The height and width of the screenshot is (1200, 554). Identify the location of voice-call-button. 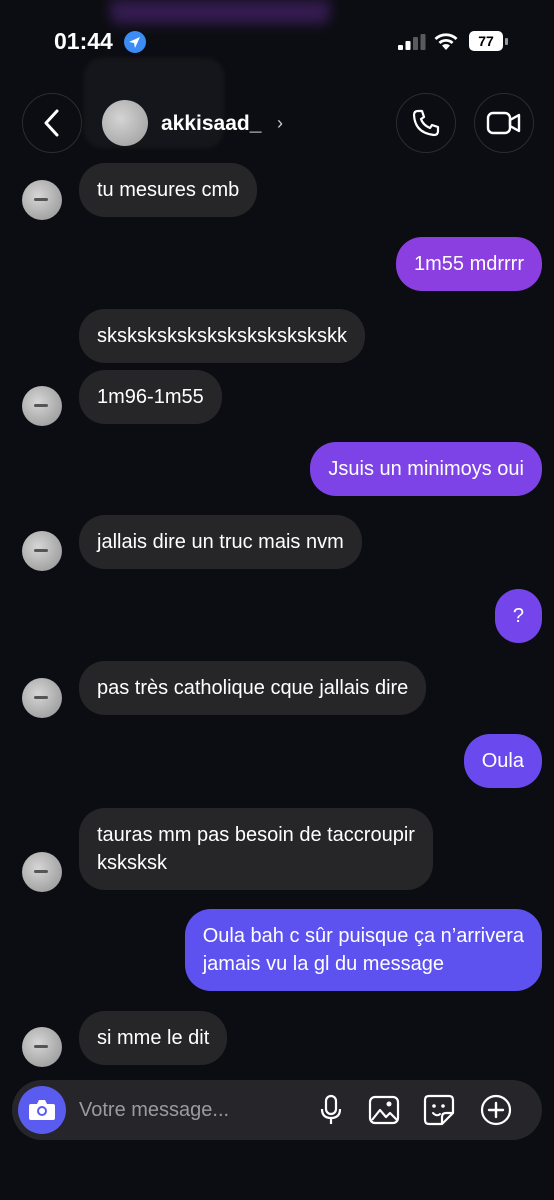
(426, 123).